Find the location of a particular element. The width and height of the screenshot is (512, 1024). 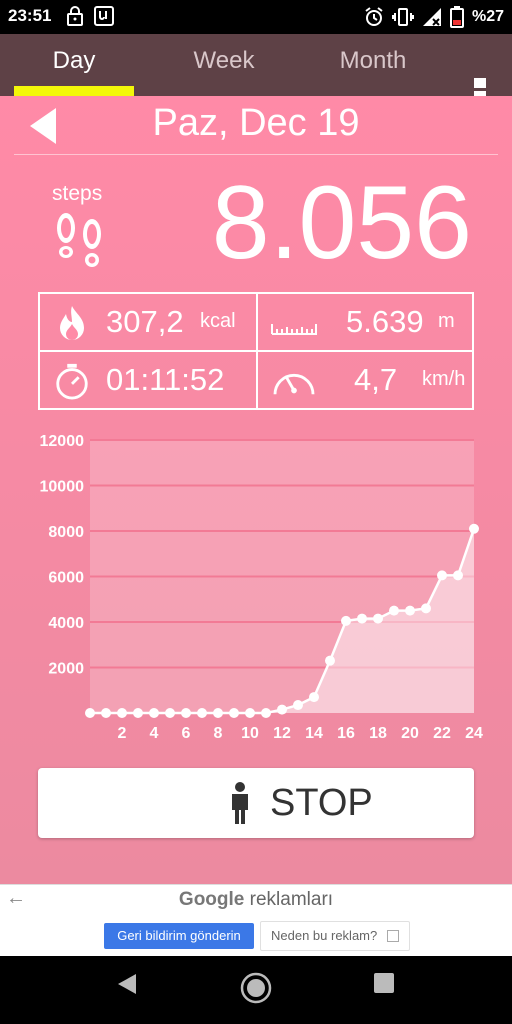

x-tick-label: 16 is located at coordinates (346, 733).